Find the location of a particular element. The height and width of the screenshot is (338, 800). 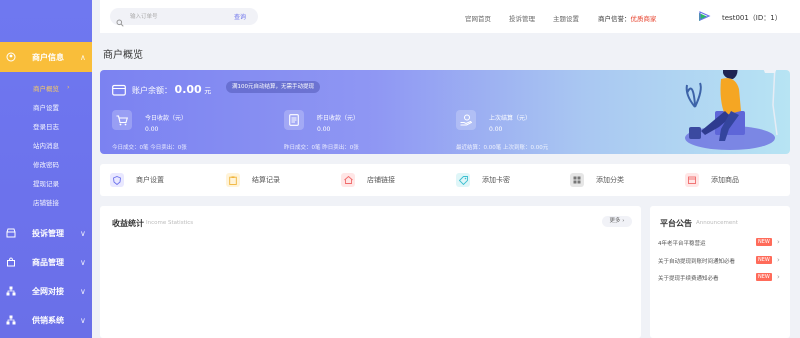

last-settle-value: 0.00 is located at coordinates (496, 129).